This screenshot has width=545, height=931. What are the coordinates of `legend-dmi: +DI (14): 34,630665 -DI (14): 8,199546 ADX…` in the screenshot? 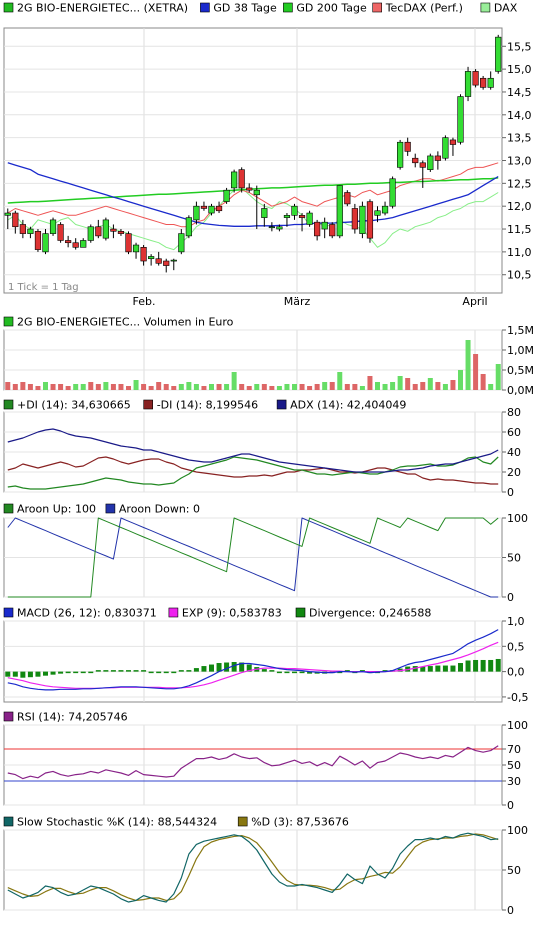 It's located at (204, 405).